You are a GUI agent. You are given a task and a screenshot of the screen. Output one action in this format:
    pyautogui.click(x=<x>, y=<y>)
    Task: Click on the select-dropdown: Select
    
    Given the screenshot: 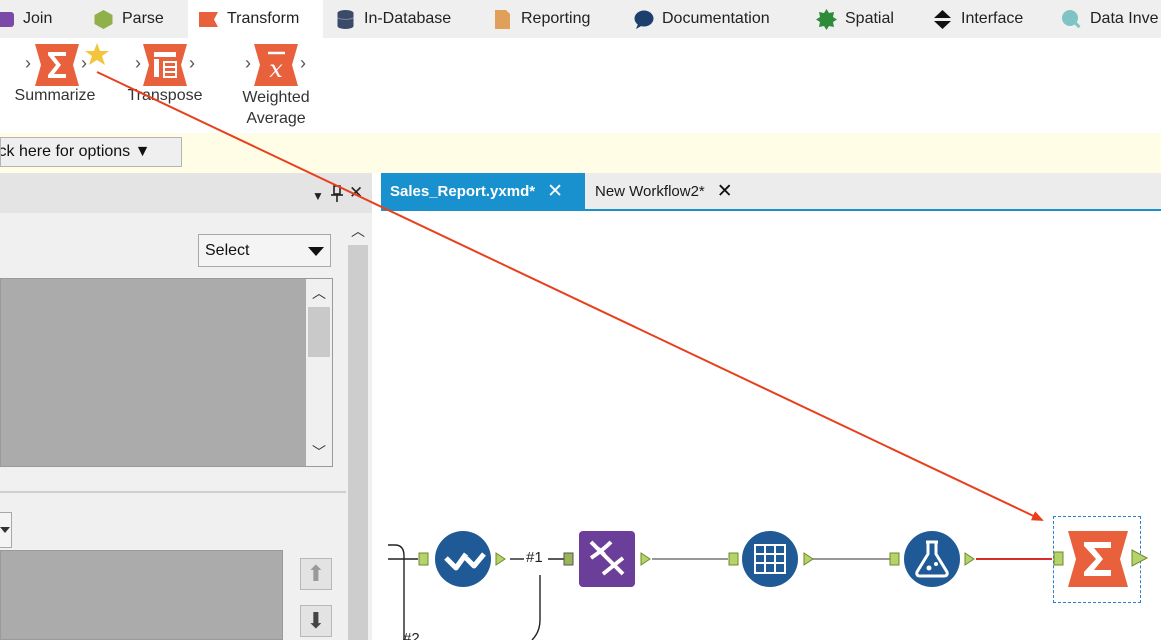 What is the action you would take?
    pyautogui.click(x=264, y=250)
    